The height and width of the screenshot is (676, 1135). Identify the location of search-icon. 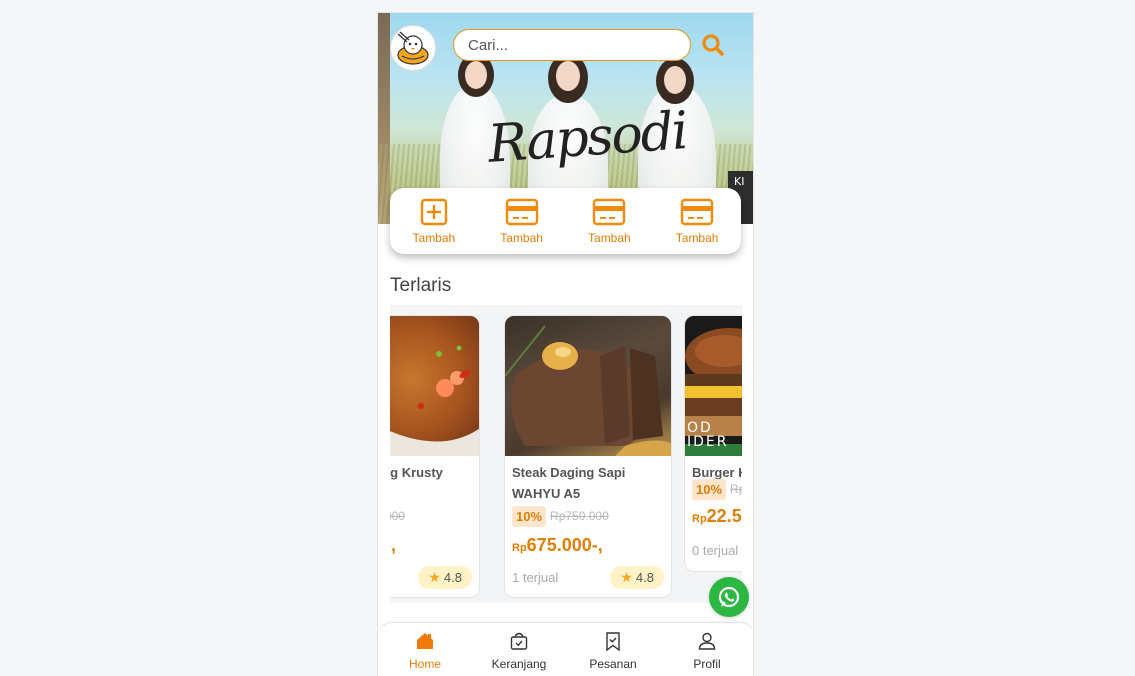
(713, 45).